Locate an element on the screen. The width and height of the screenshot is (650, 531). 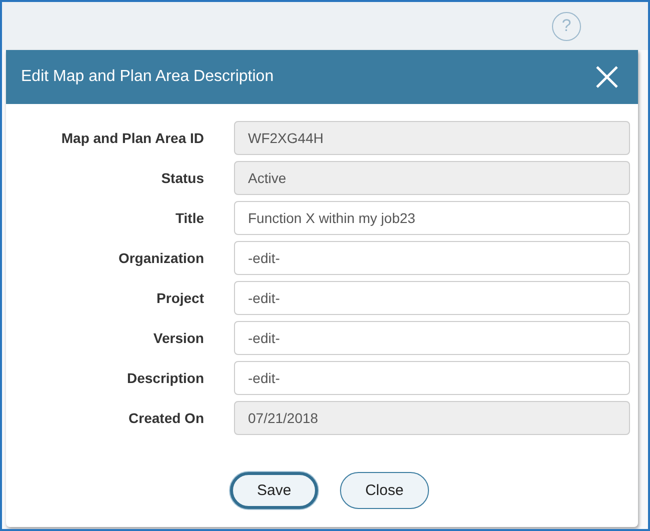
save-button: Save is located at coordinates (274, 490).